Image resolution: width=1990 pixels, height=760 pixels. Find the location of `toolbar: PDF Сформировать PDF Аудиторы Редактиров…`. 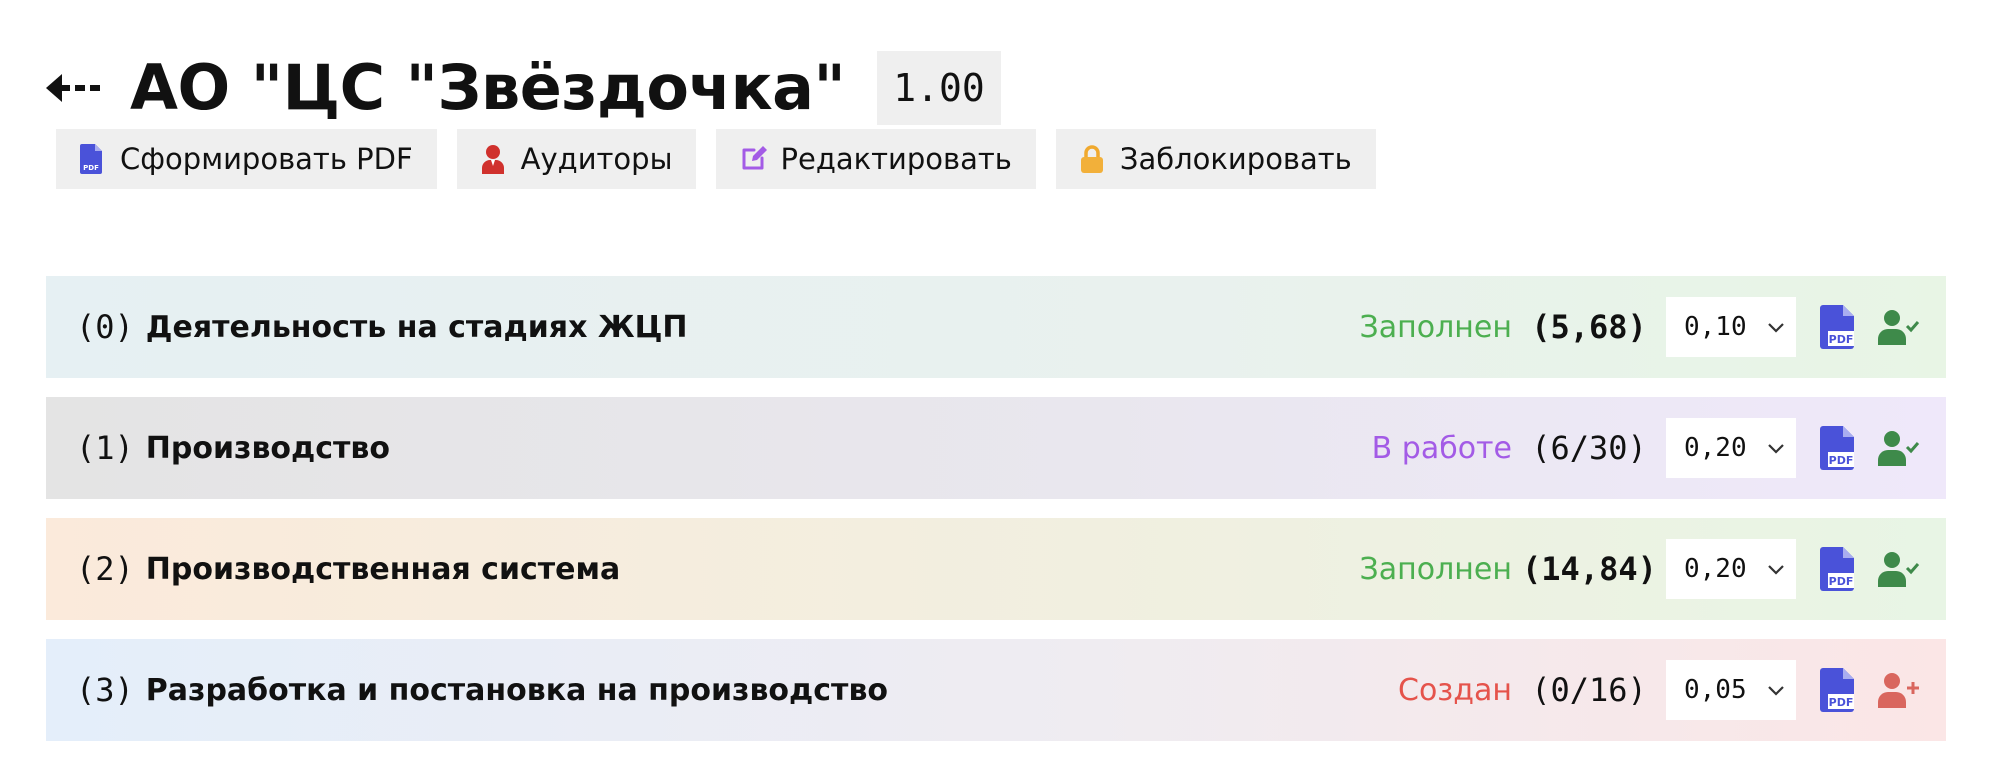

toolbar: PDF Сформировать PDF Аудиторы Редактиров… is located at coordinates (716, 159).